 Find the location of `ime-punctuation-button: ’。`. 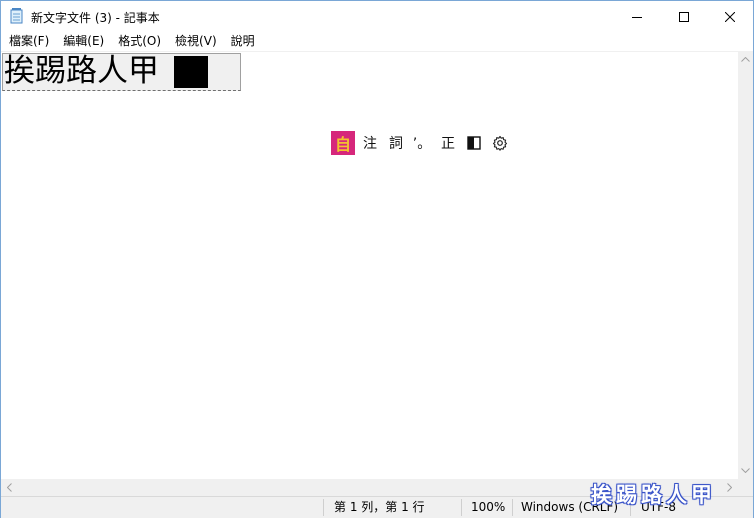

ime-punctuation-button: ’。 is located at coordinates (422, 143).